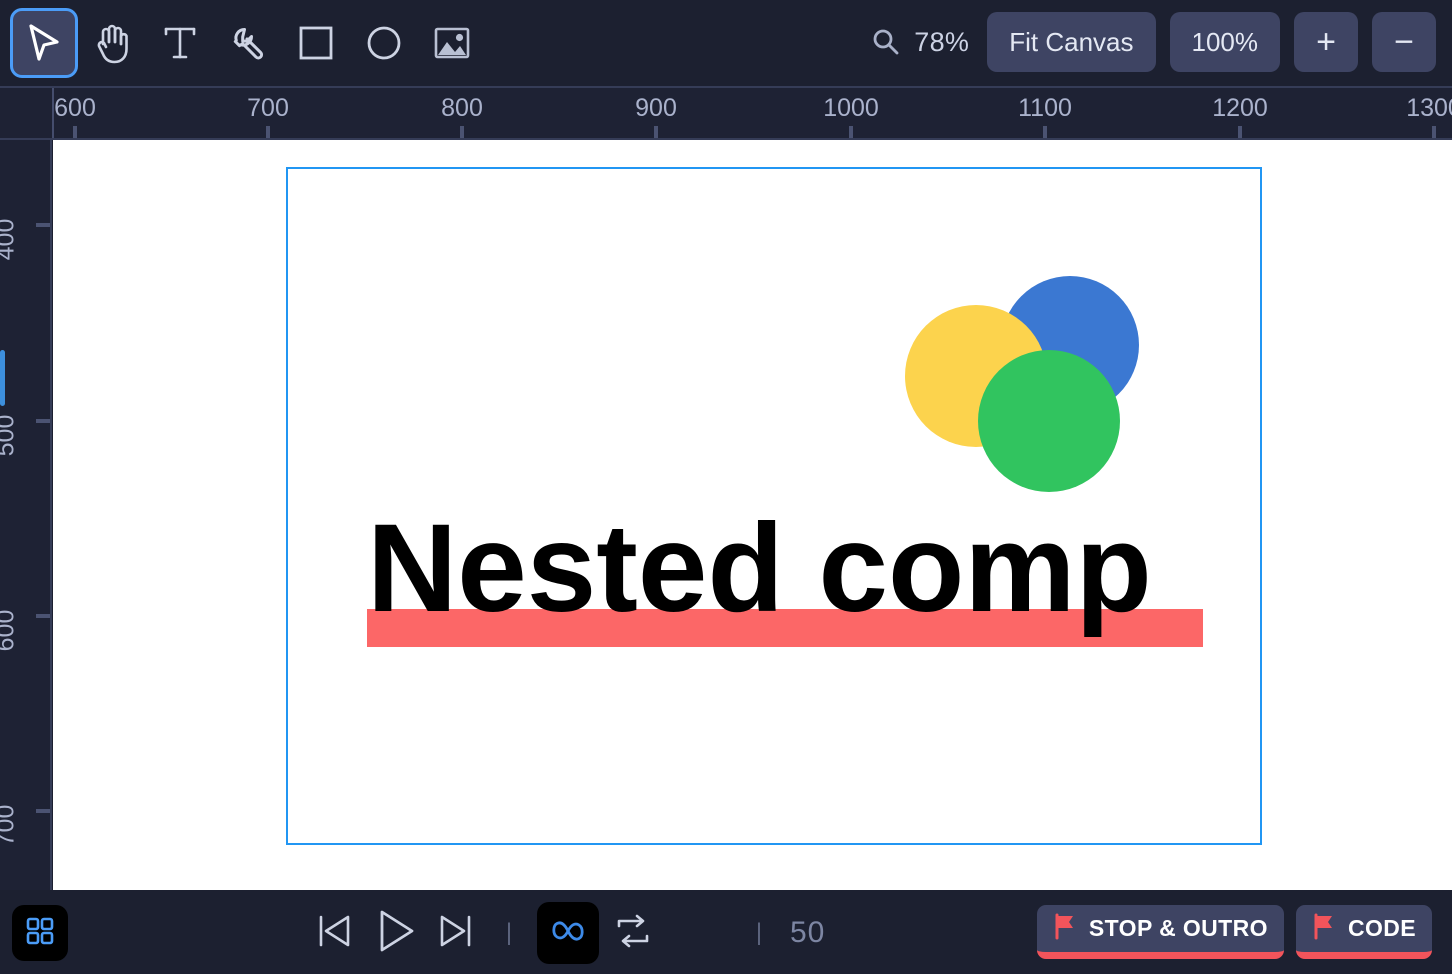 This screenshot has width=1452, height=974. I want to click on image-tool-button, so click(452, 43).